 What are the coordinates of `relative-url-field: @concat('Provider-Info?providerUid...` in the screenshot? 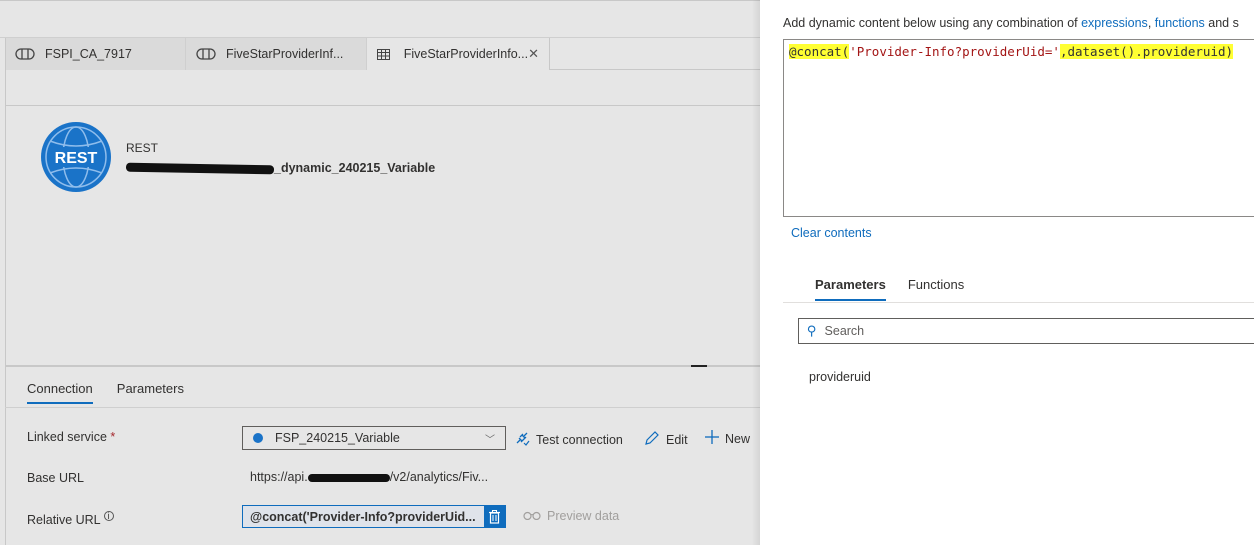 It's located at (374, 516).